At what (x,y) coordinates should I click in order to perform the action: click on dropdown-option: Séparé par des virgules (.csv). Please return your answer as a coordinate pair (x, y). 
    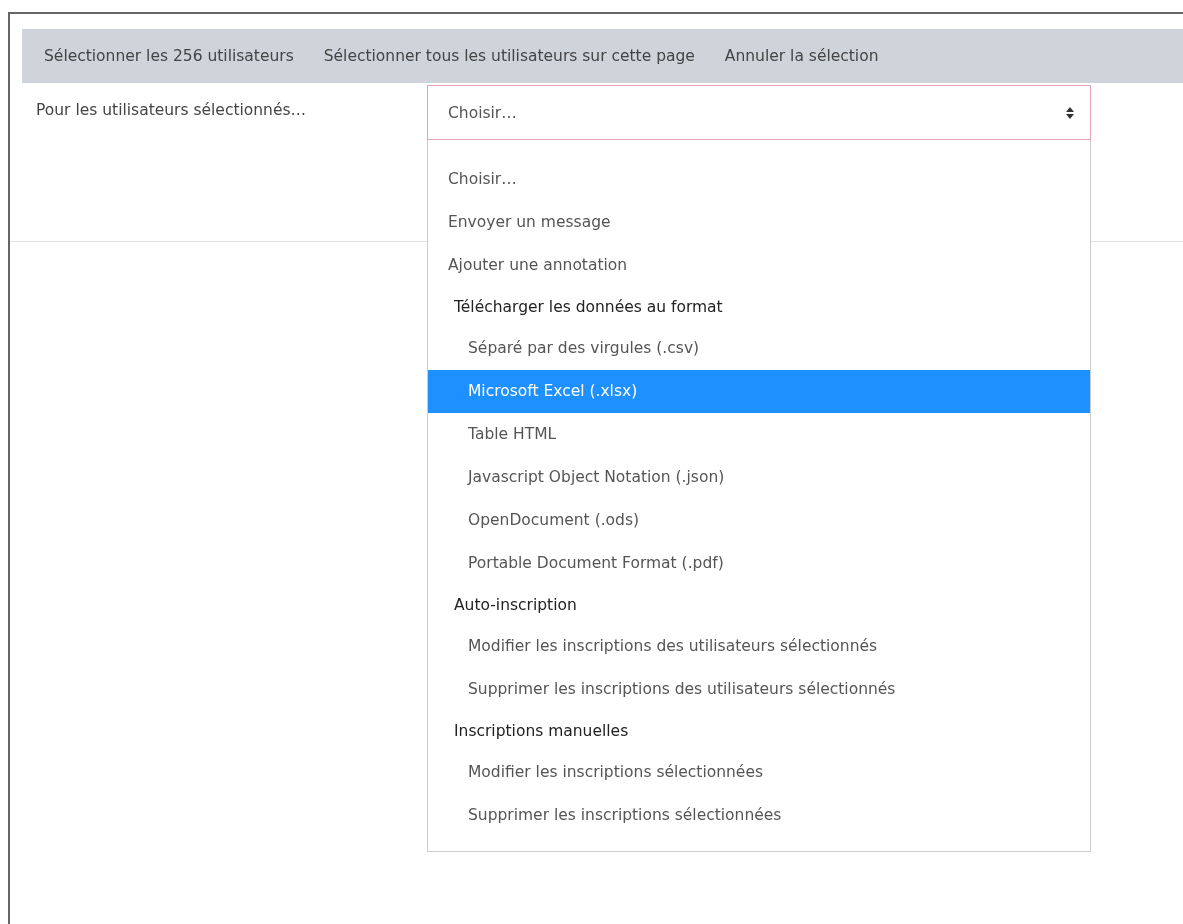
    Looking at the image, I should click on (759, 348).